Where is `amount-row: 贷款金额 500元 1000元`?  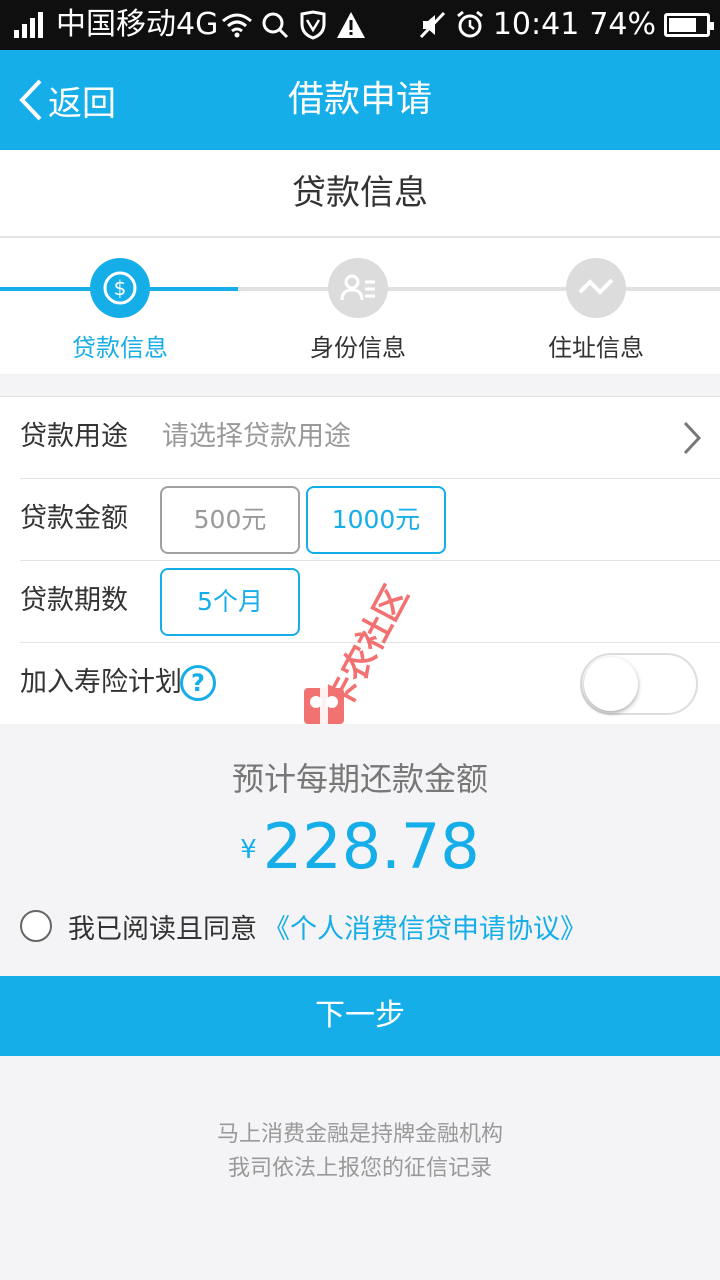
amount-row: 贷款金额 500元 1000元 is located at coordinates (370, 520).